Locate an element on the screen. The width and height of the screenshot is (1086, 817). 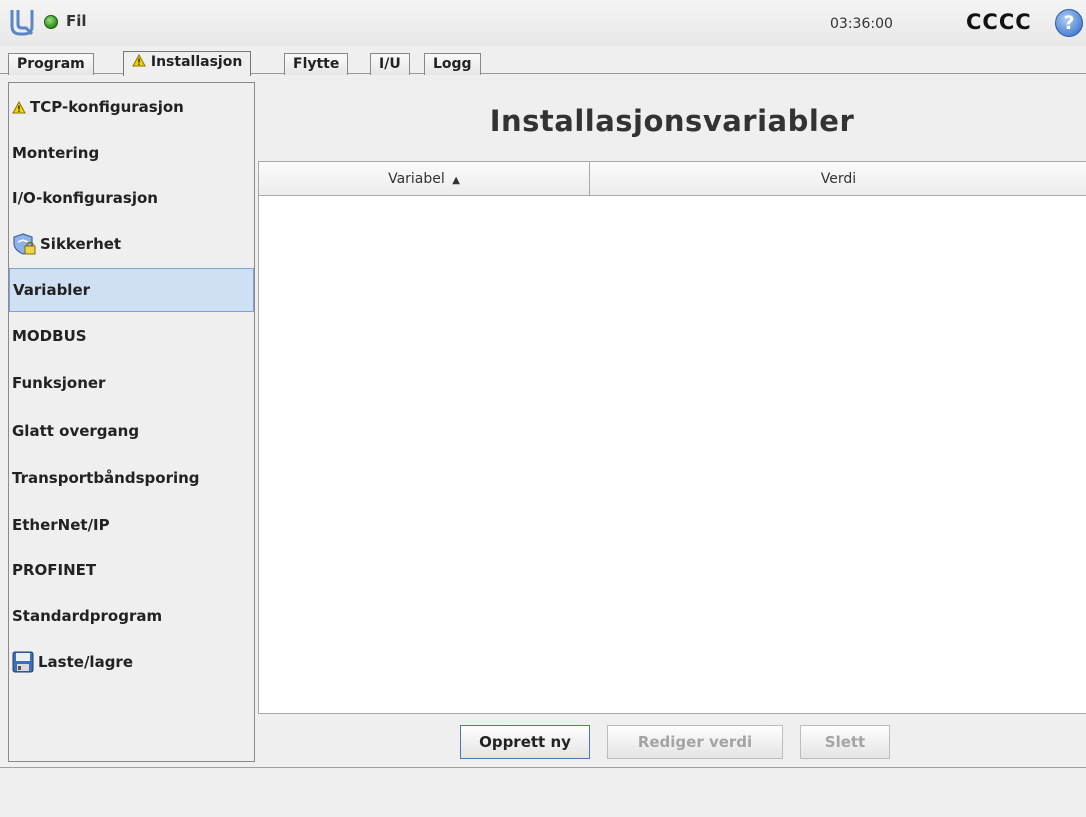
sidebar-item-load-save: Laste/lagre is located at coordinates (131, 662).